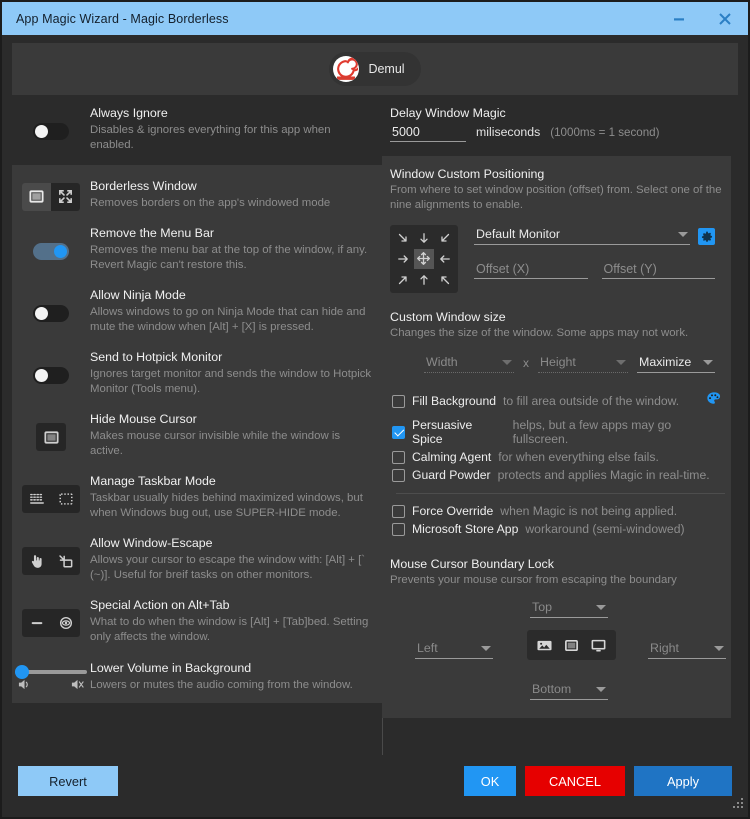 The image size is (750, 819). What do you see at coordinates (544, 645) in the screenshot?
I see `picture-icon` at bounding box center [544, 645].